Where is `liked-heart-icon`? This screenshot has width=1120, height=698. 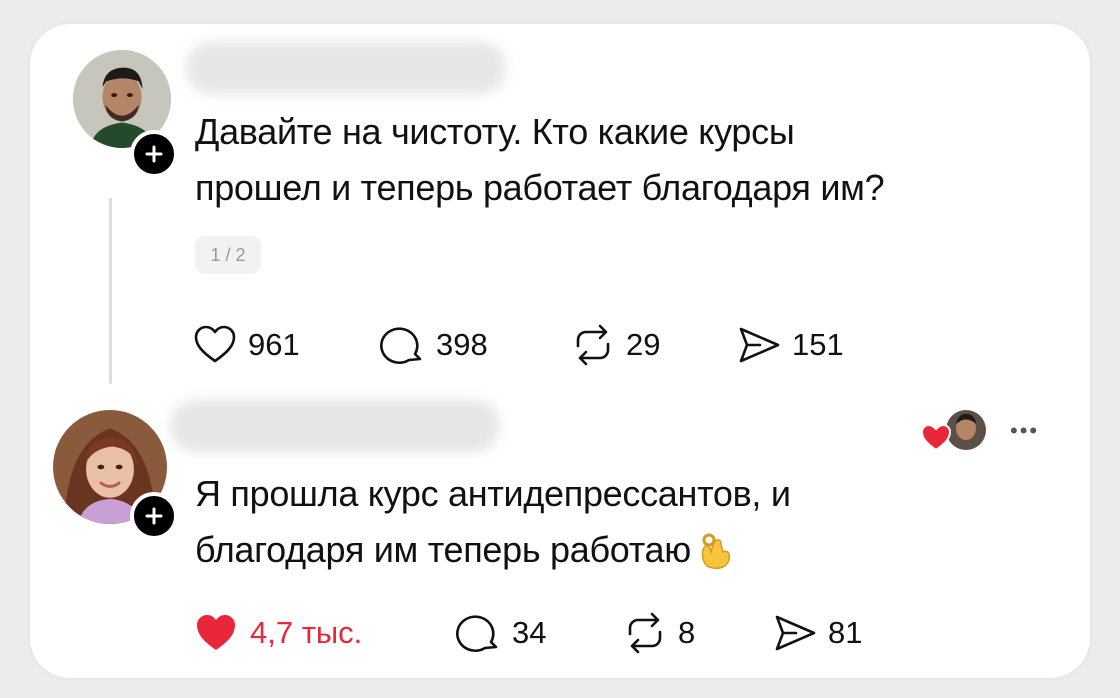
liked-heart-icon is located at coordinates (936, 437).